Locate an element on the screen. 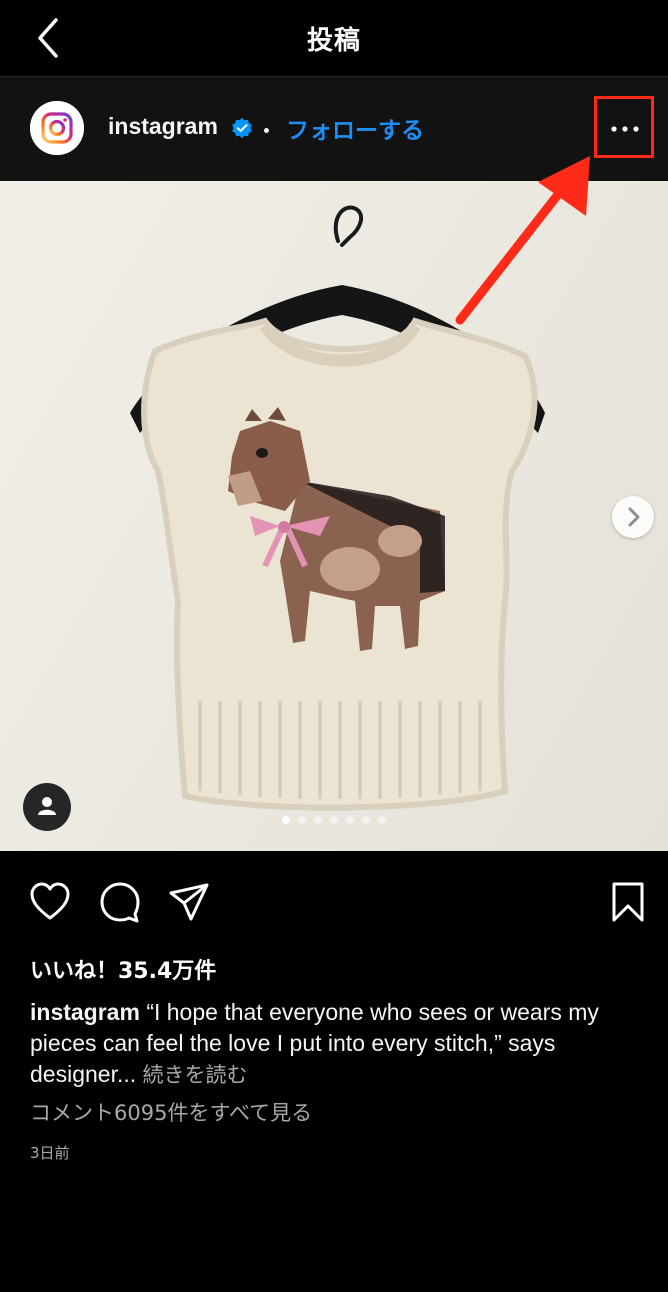  next-image-button is located at coordinates (633, 517).